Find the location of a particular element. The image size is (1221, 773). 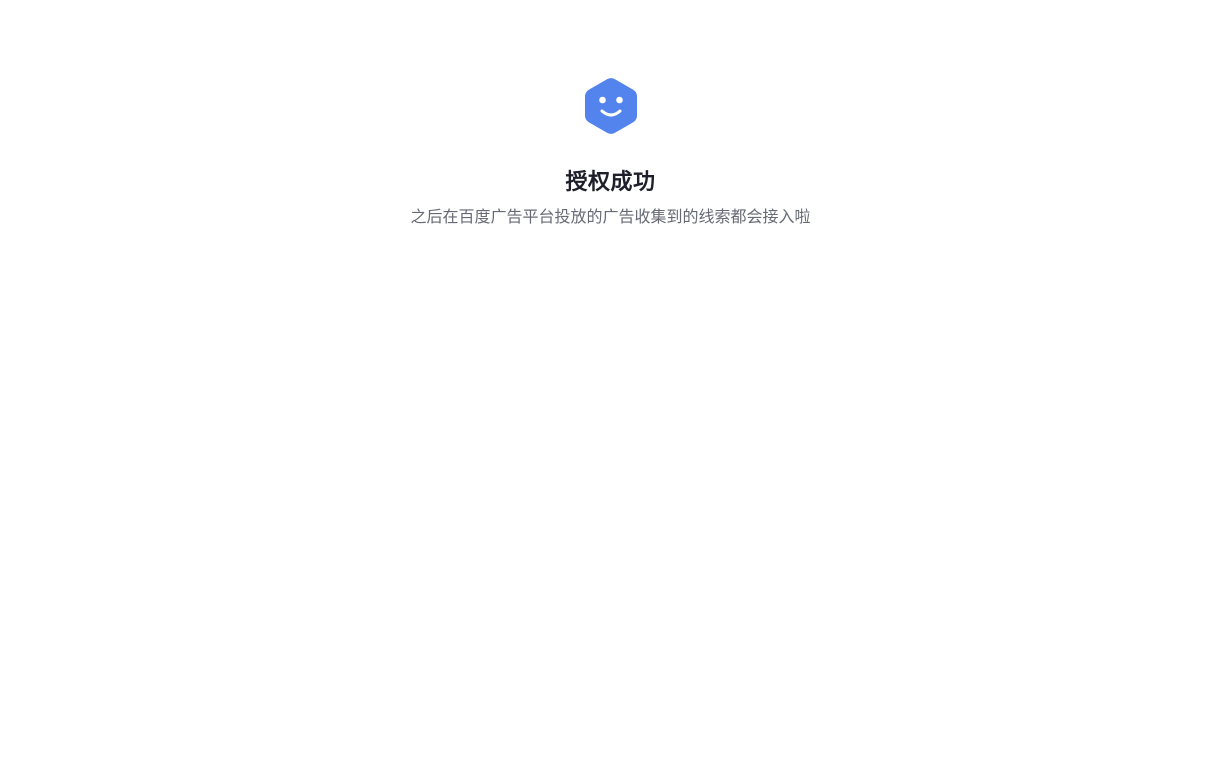

result-description: 之后在百度广告平台投放的广告收集到的线索都会接入啦 is located at coordinates (610, 216).